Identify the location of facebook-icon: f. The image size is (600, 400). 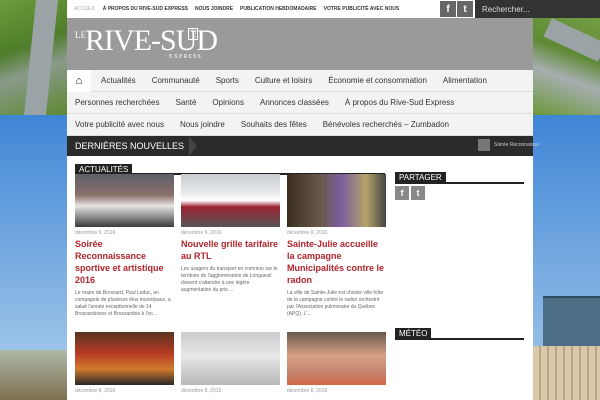
(448, 9).